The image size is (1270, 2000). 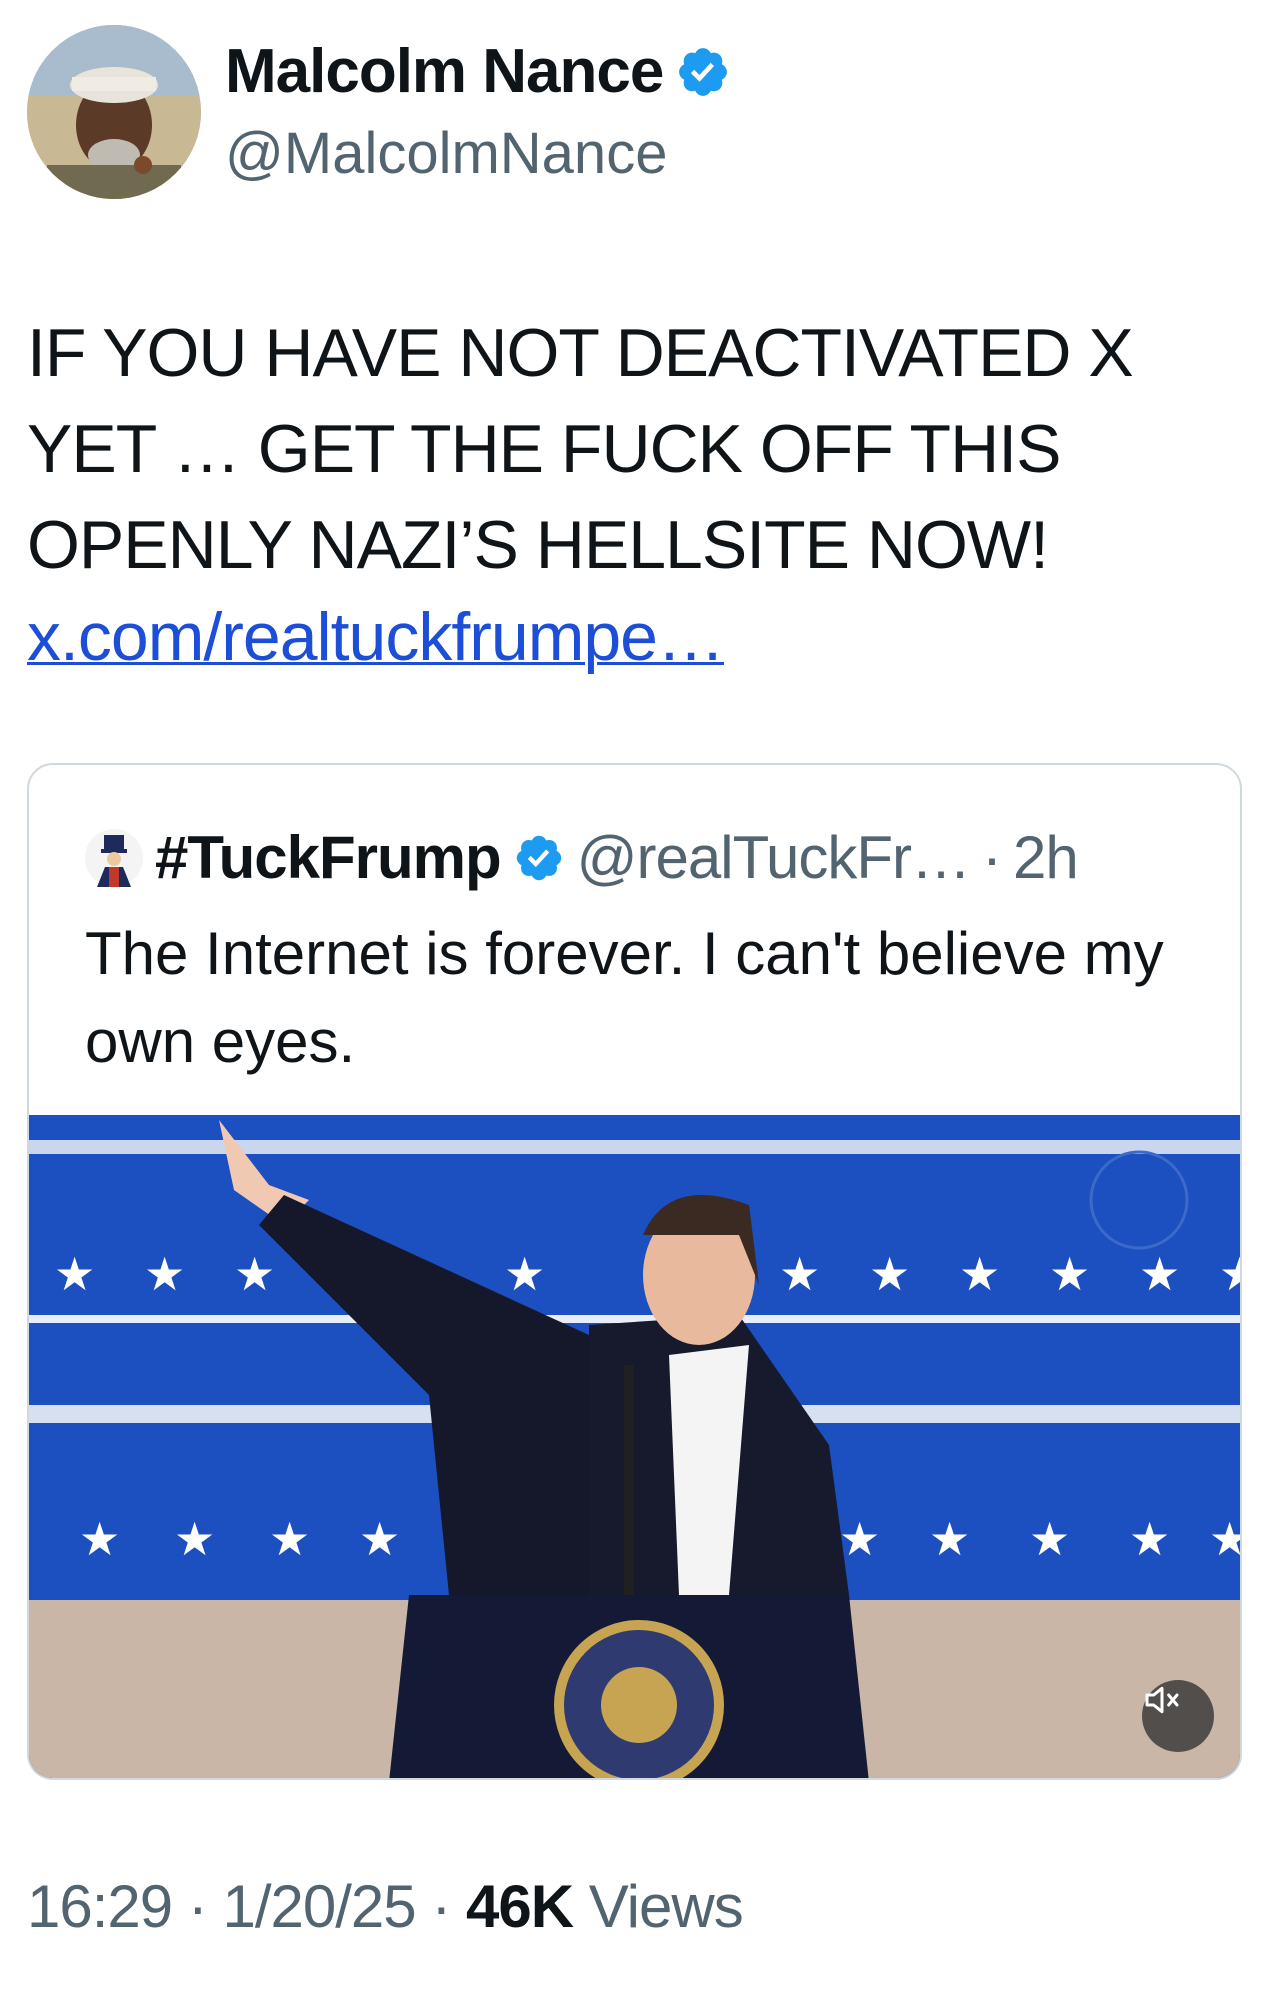 I want to click on views-count: 46K, so click(x=520, y=1906).